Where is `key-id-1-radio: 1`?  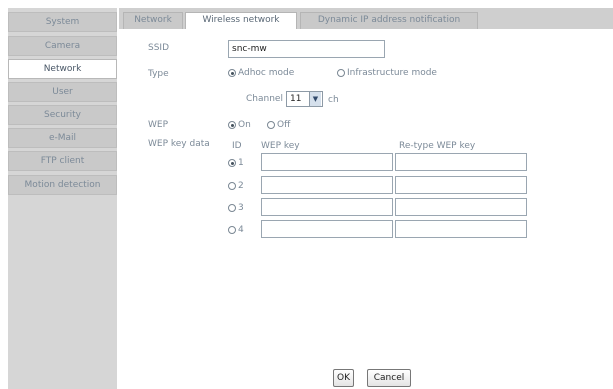 key-id-1-radio: 1 is located at coordinates (236, 163).